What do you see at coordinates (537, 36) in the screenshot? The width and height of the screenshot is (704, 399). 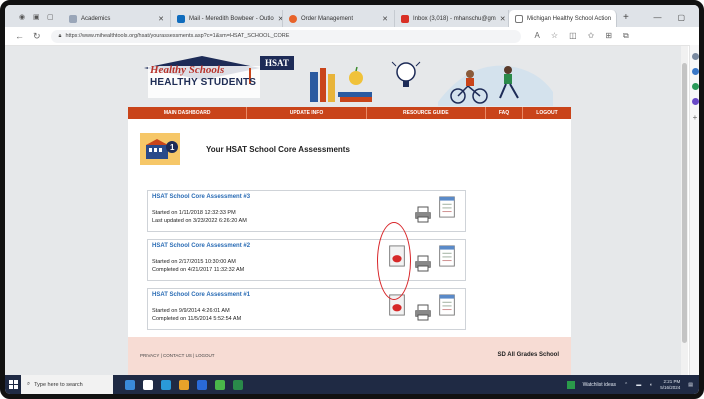 I see `read-aloud-icon: A` at bounding box center [537, 36].